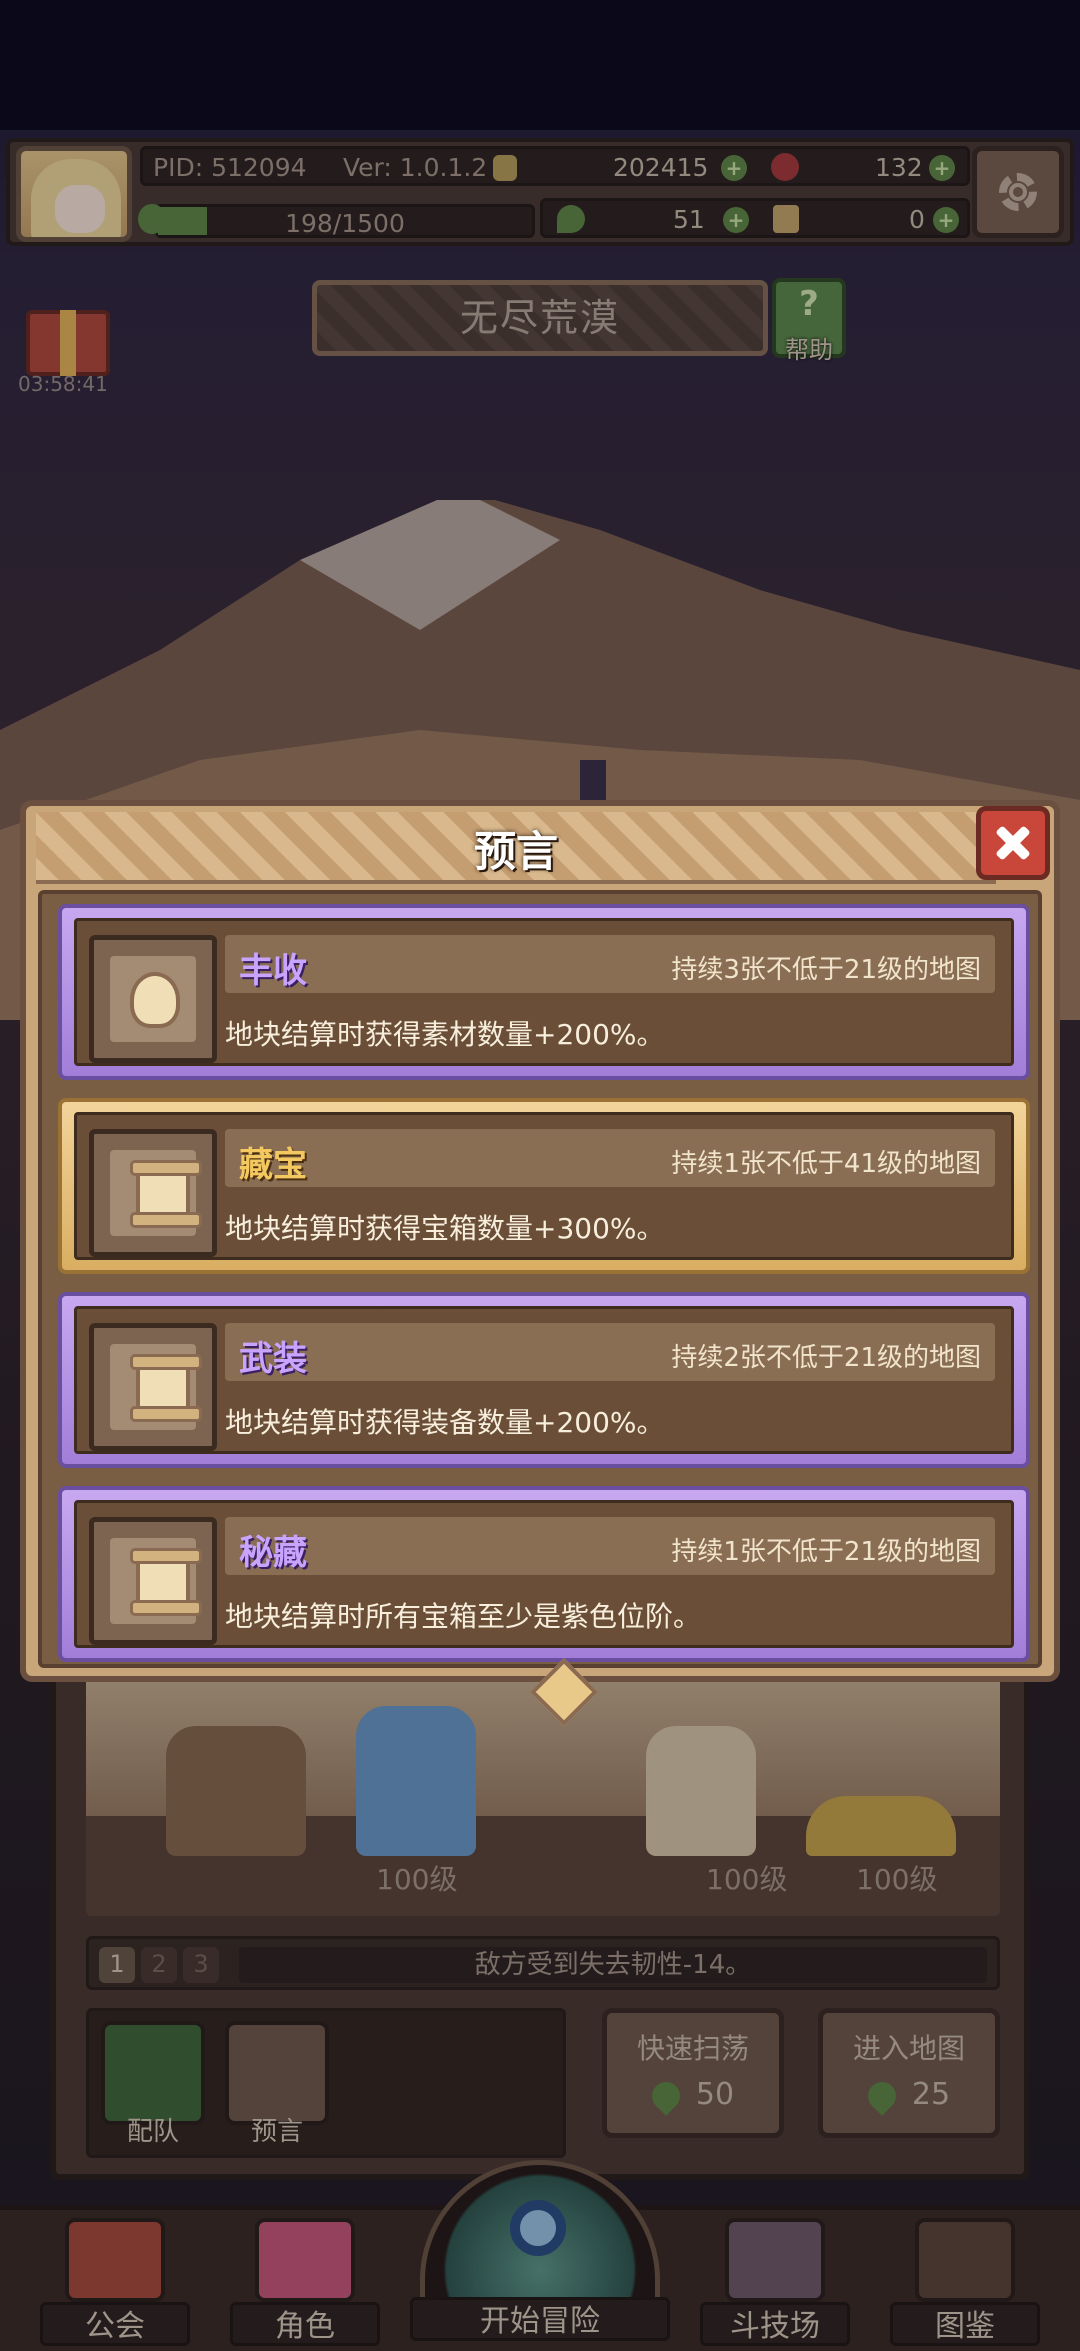 This screenshot has width=1080, height=2351. I want to click on wheat-icon, so click(155, 1000).